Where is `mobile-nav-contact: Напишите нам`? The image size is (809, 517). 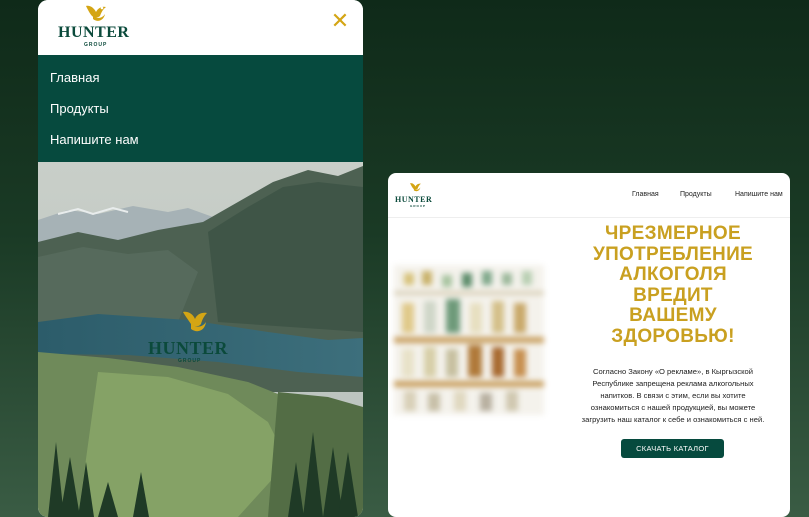
mobile-nav-contact: Напишите нам is located at coordinates (94, 139).